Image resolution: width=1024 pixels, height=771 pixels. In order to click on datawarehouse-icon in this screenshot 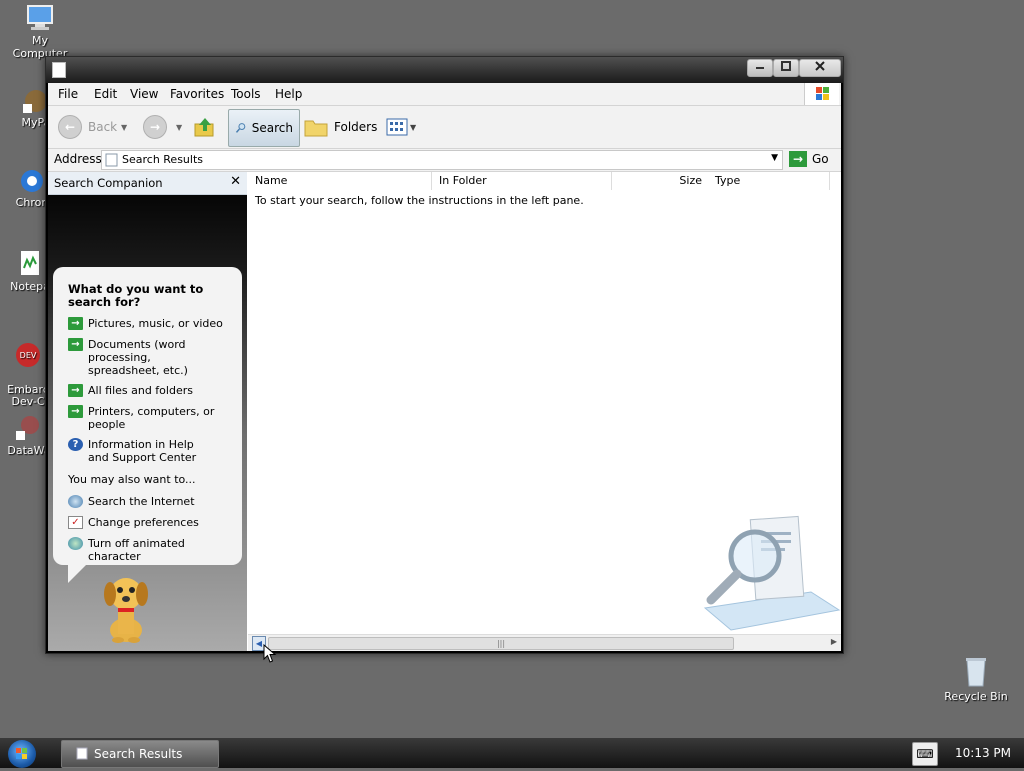, I will do `click(27, 428)`.